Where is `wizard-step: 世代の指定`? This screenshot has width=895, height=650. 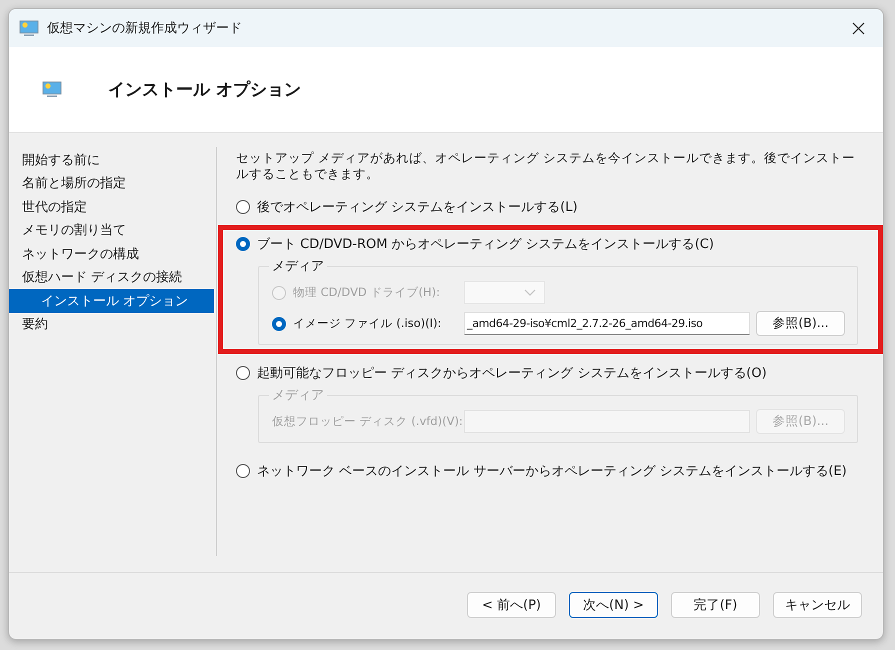 wizard-step: 世代の指定 is located at coordinates (111, 206).